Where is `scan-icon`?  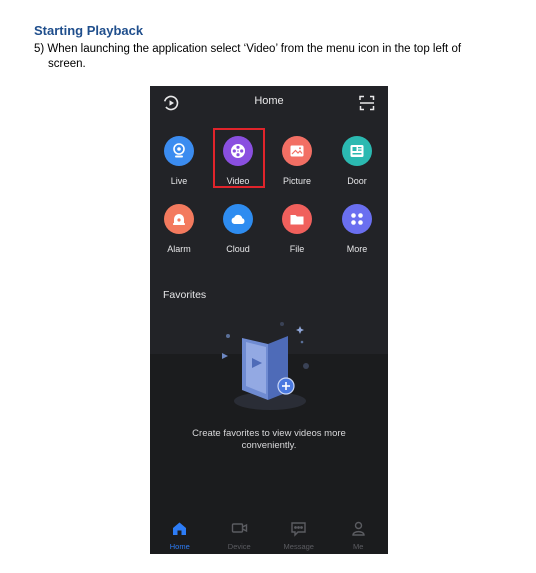 scan-icon is located at coordinates (367, 103).